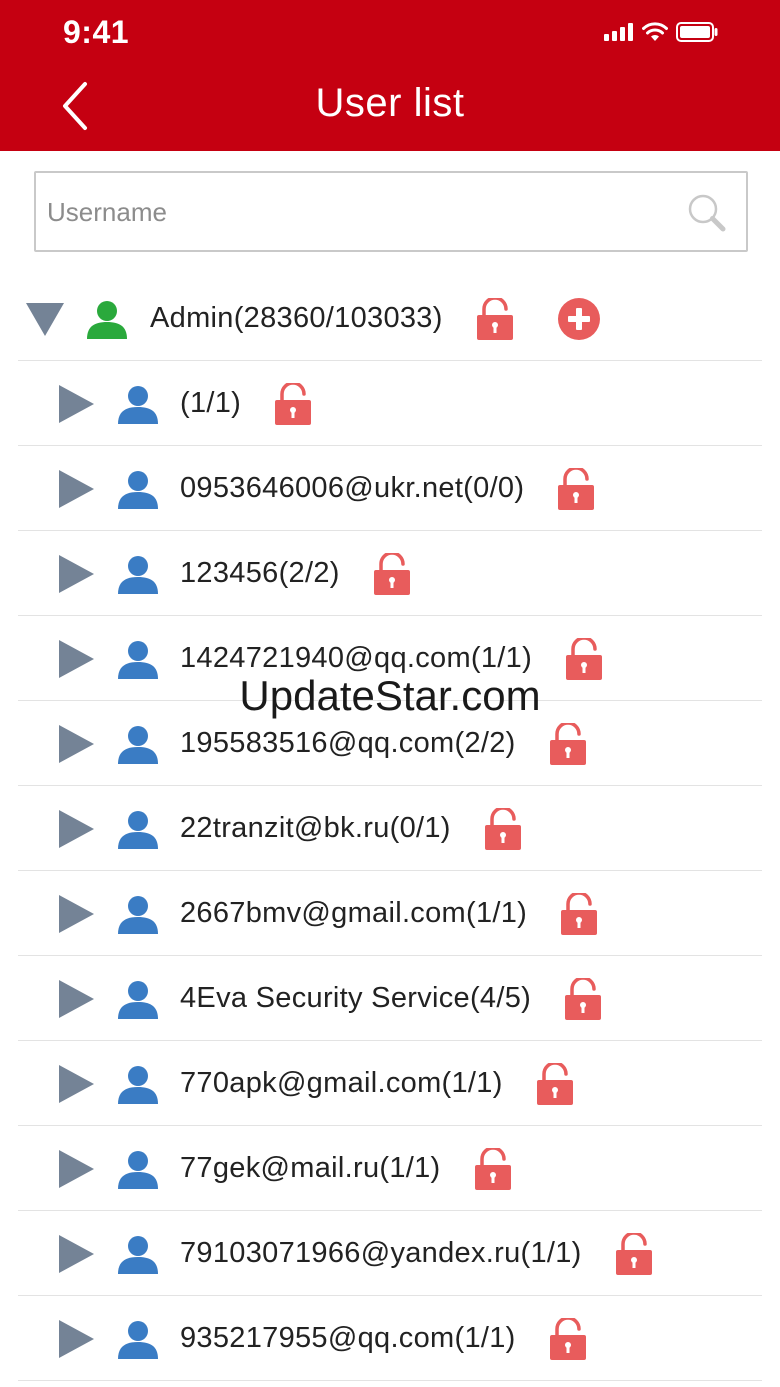  I want to click on tree-row: 935217955@qq.com(1/1), so click(390, 1338).